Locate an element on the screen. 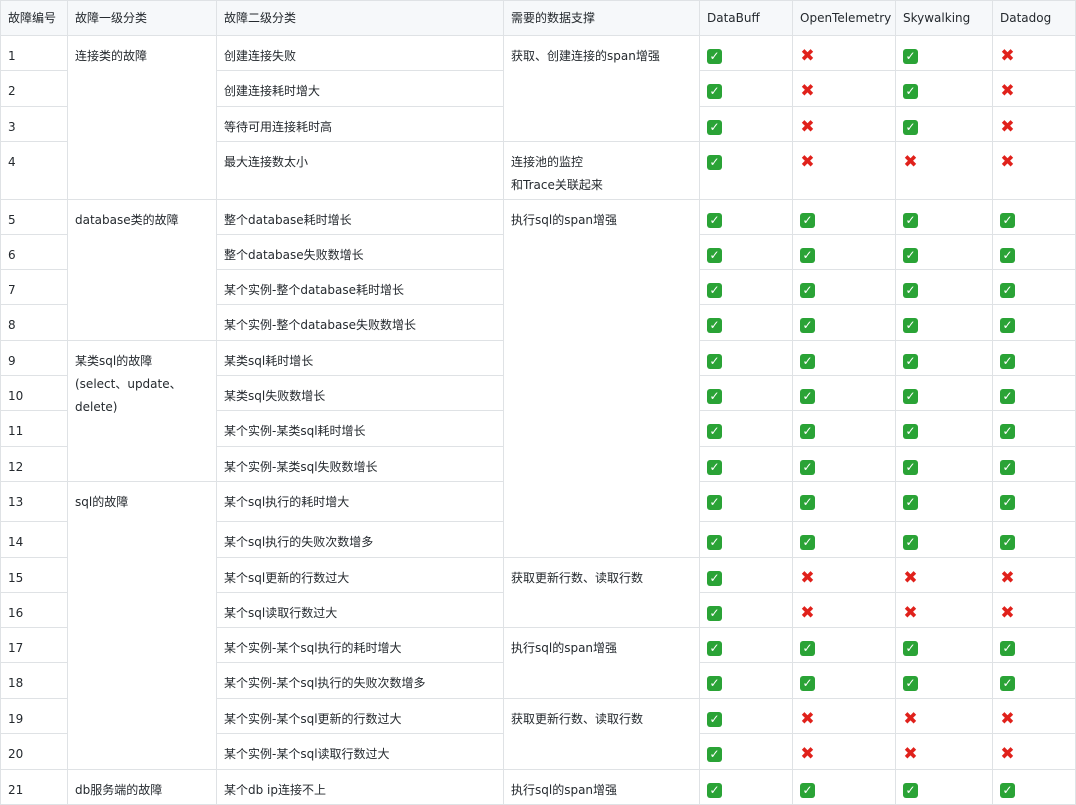 Image resolution: width=1076 pixels, height=805 pixels. data-support-cell: 获取更新行数、读取行数 is located at coordinates (601, 592).